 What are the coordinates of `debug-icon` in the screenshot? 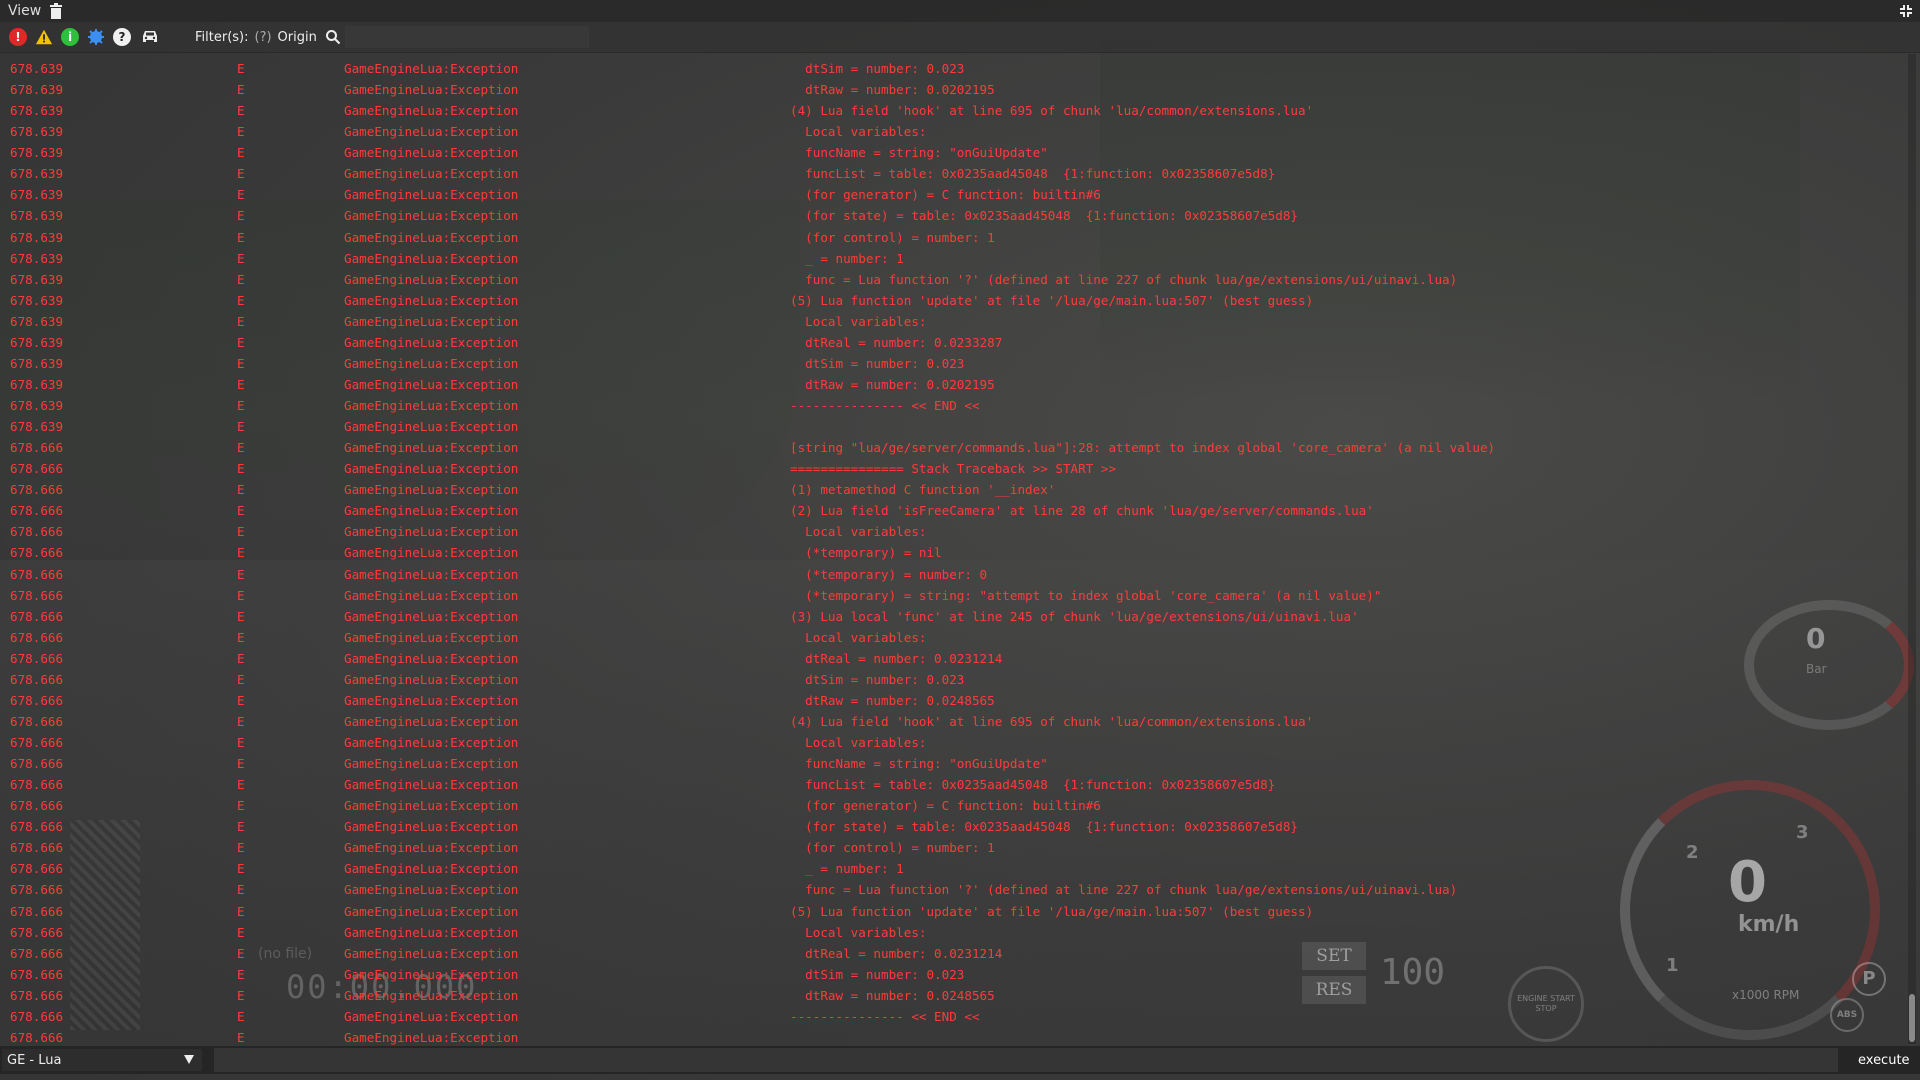 It's located at (96, 37).